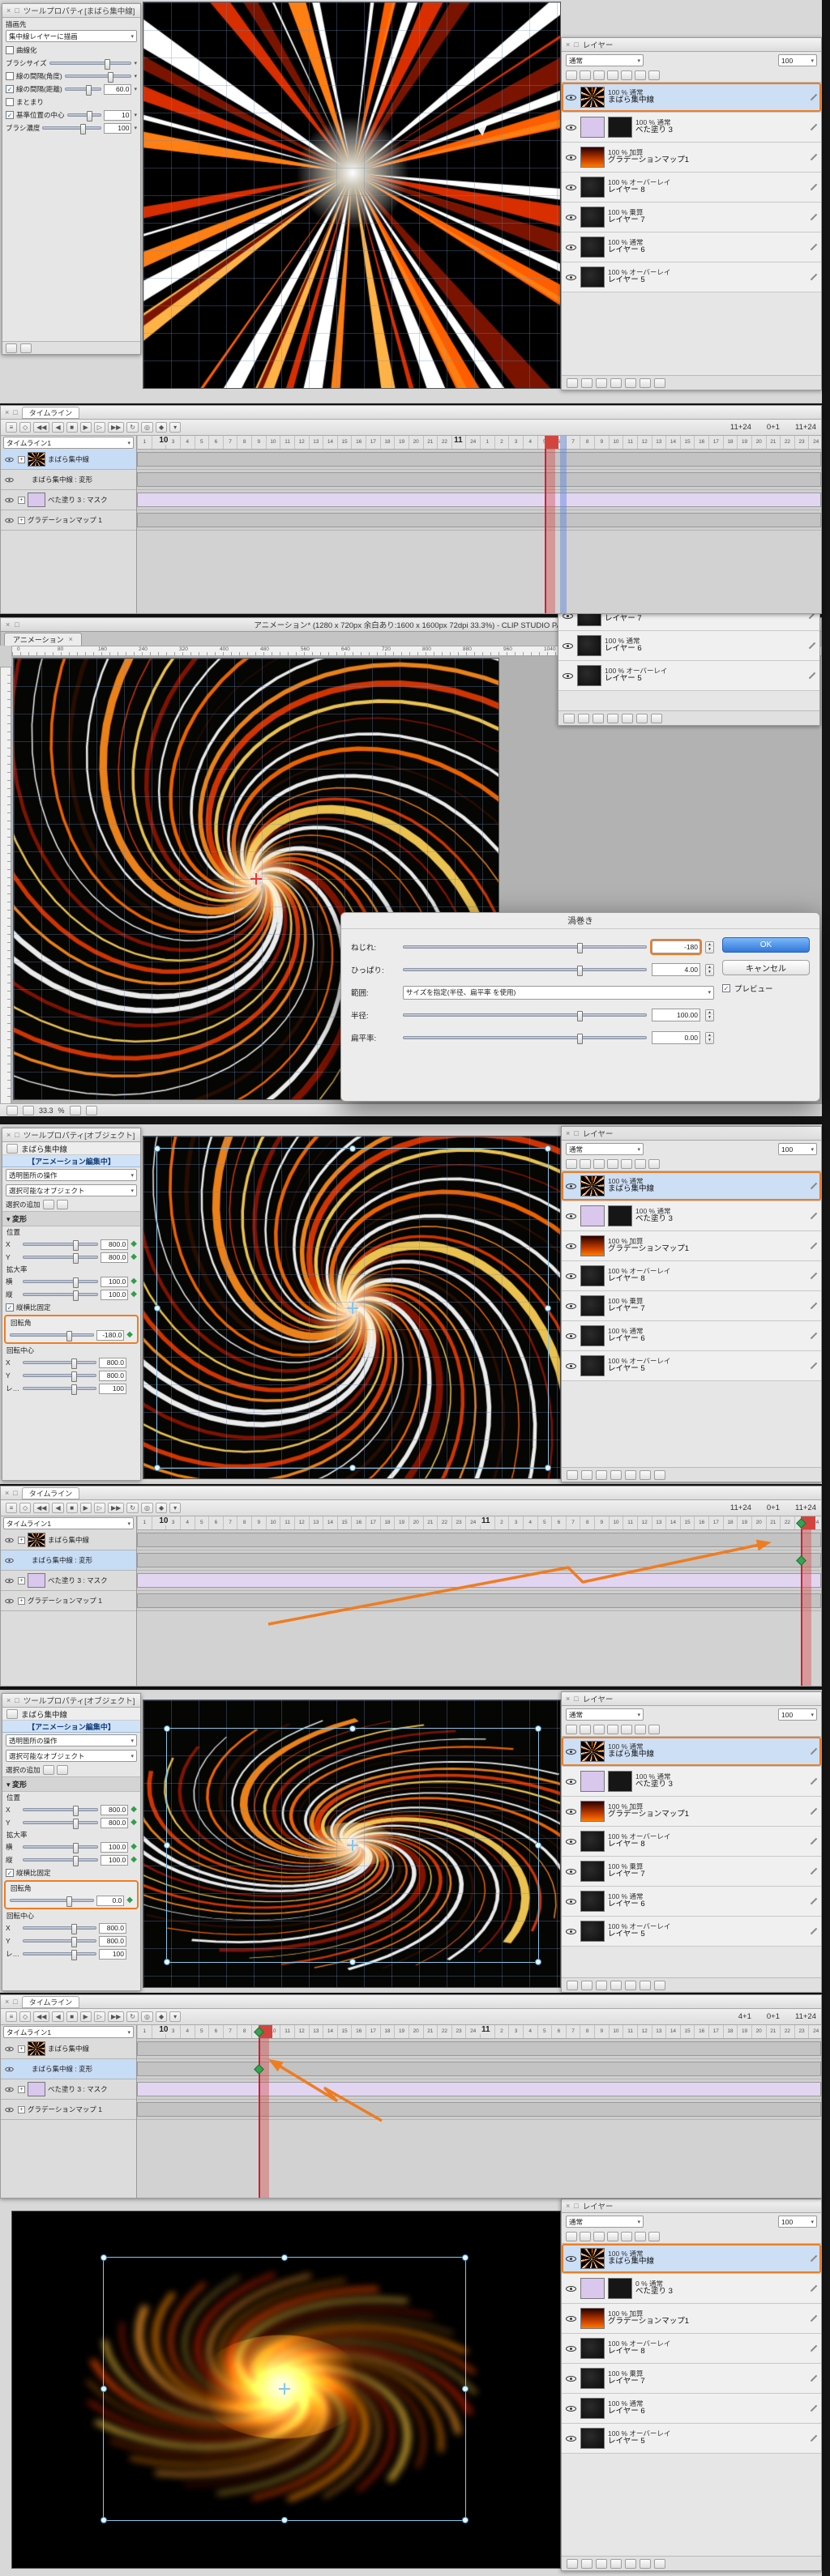 The width and height of the screenshot is (830, 2576). What do you see at coordinates (10, 1873) in the screenshot?
I see `keep-aspect-checkbox: ✓` at bounding box center [10, 1873].